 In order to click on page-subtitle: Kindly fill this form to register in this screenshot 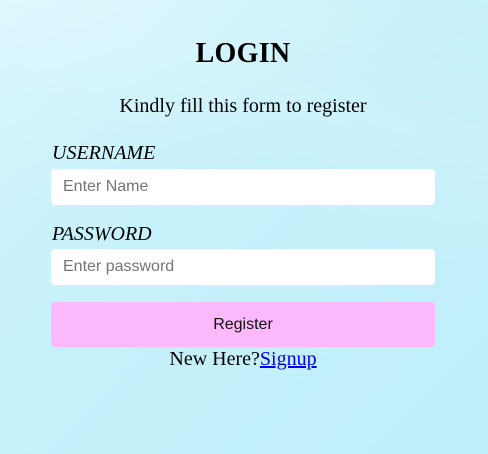, I will do `click(243, 106)`.